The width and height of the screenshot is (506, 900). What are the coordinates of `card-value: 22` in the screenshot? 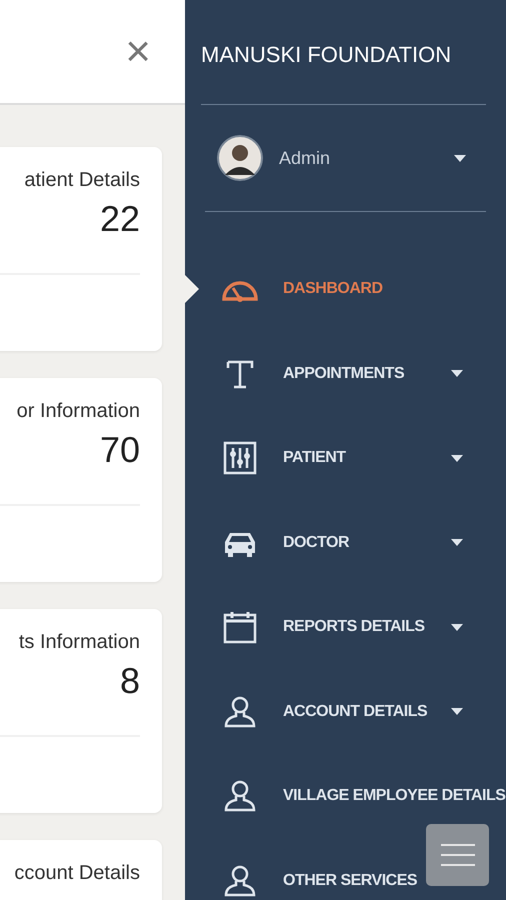 It's located at (119, 219).